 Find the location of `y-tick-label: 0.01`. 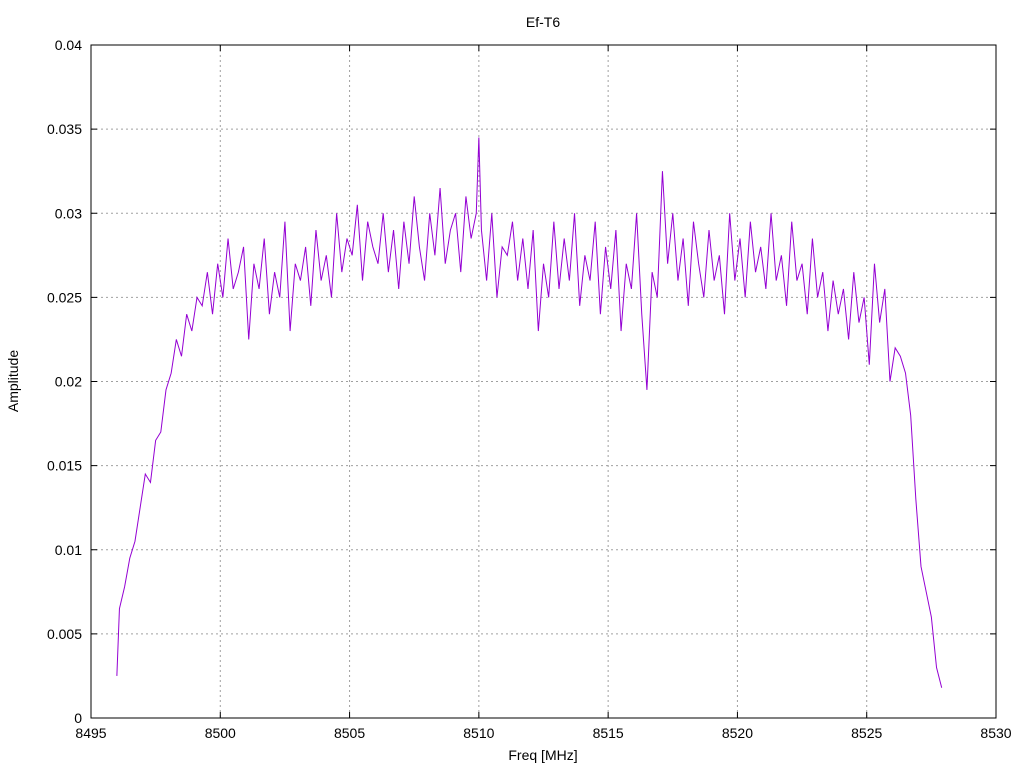

y-tick-label: 0.01 is located at coordinates (68, 550).